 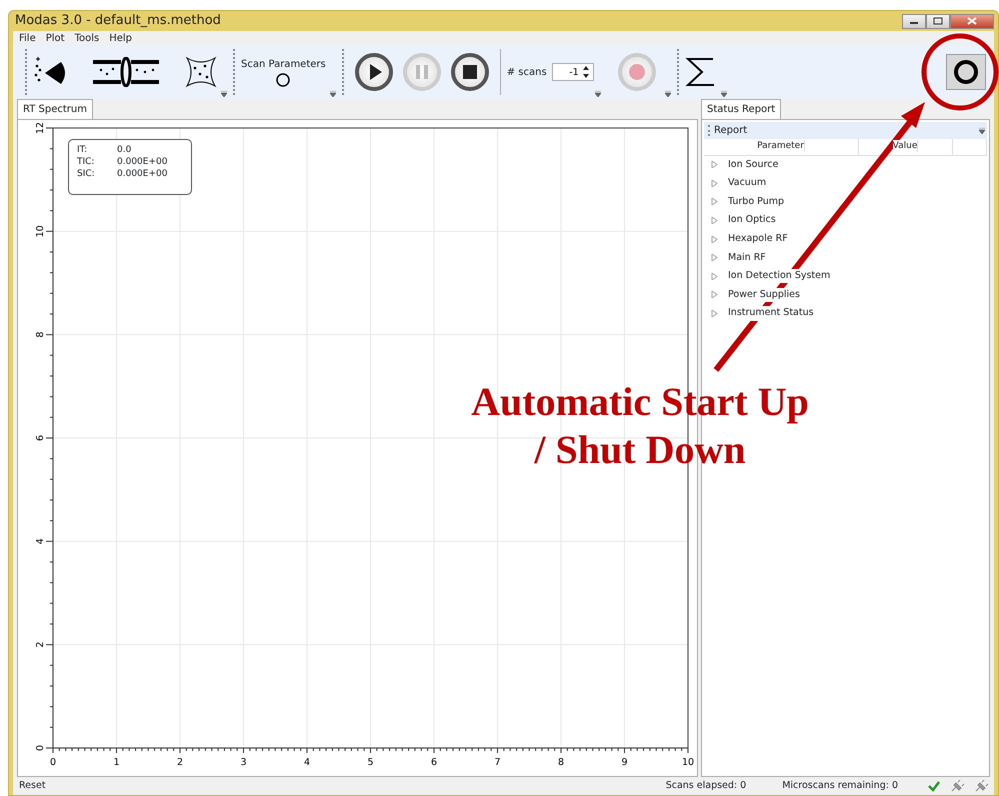 I want to click on maximize-button, so click(x=938, y=21).